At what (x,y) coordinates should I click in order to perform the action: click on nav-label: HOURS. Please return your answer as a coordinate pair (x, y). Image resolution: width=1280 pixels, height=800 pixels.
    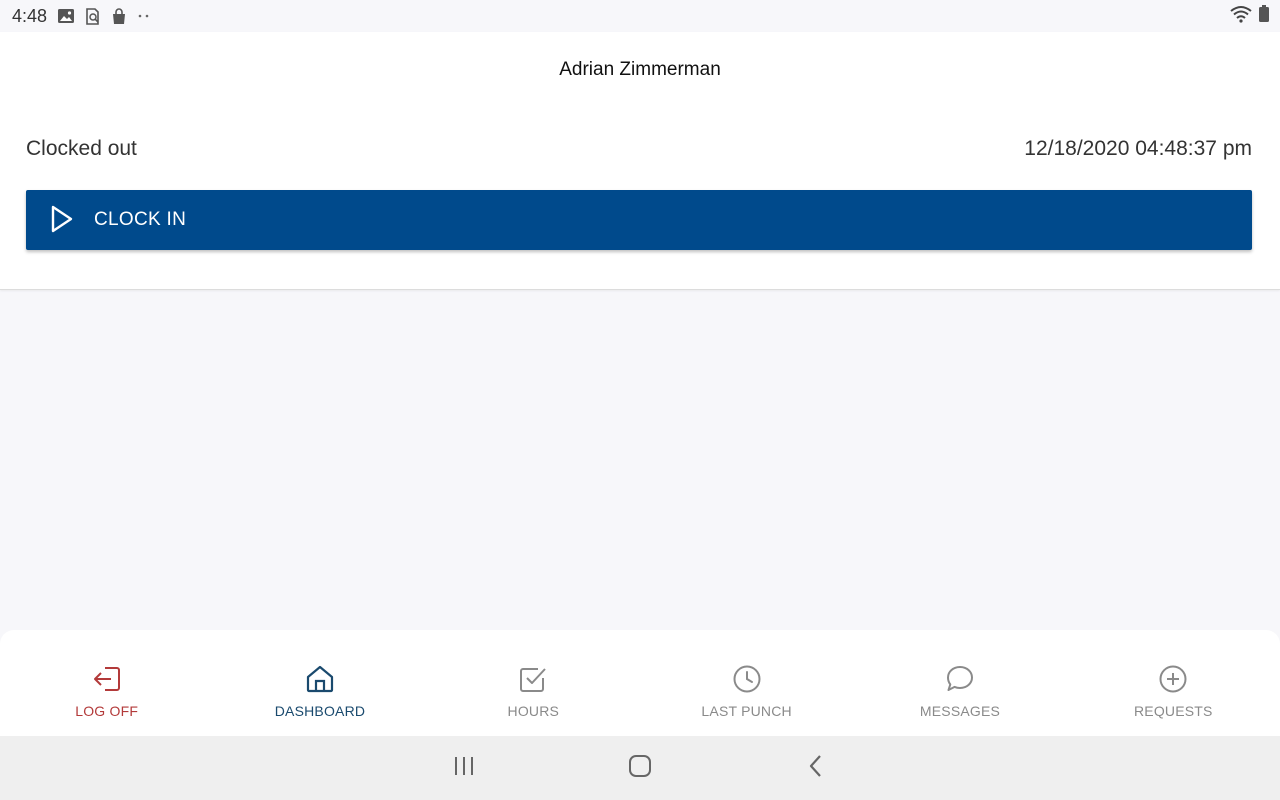
    Looking at the image, I should click on (533, 711).